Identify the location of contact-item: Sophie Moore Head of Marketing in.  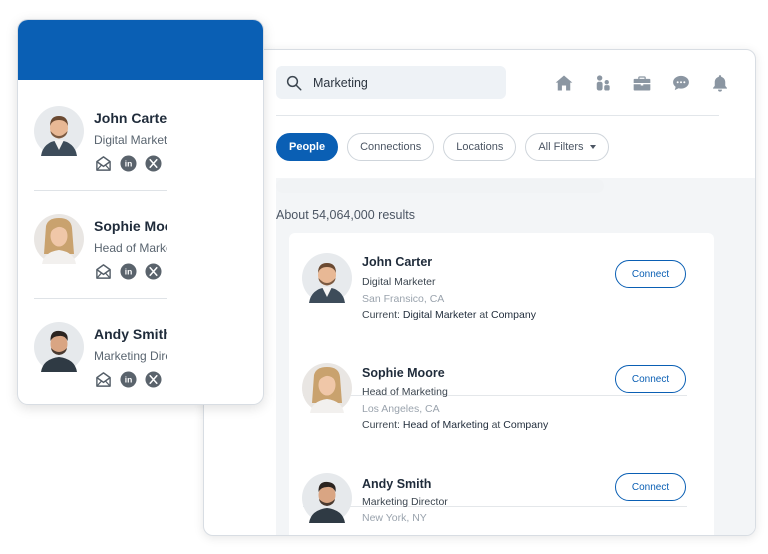
(140, 254).